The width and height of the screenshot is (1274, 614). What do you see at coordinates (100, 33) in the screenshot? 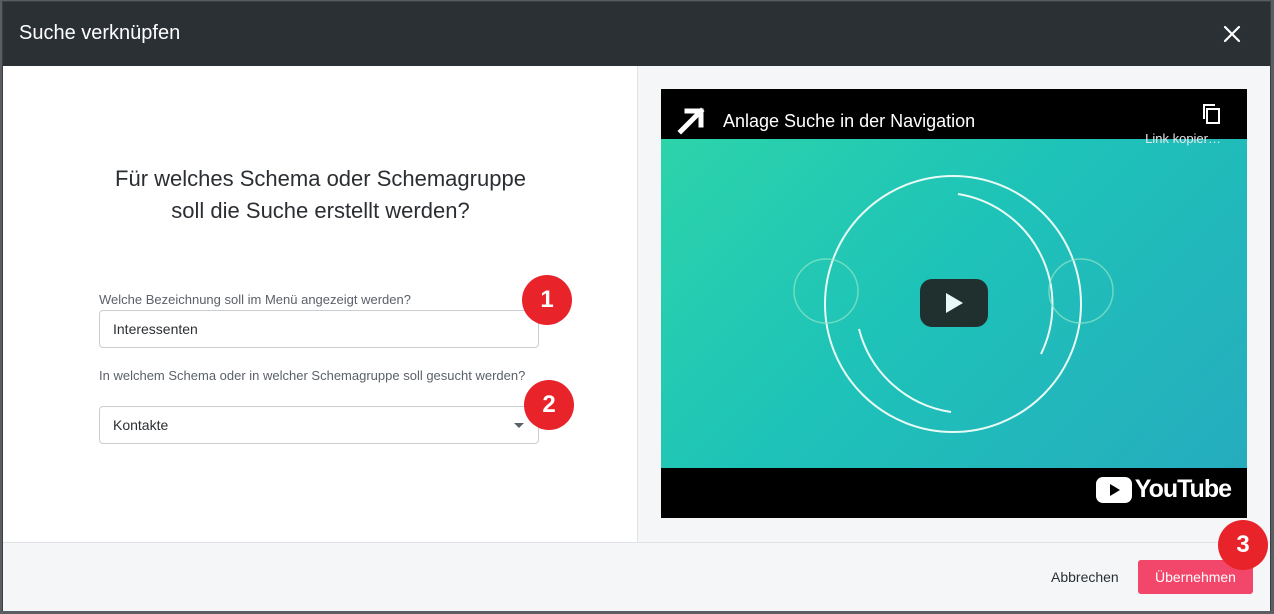
I see `dialog-title: Suche verknüpfen` at bounding box center [100, 33].